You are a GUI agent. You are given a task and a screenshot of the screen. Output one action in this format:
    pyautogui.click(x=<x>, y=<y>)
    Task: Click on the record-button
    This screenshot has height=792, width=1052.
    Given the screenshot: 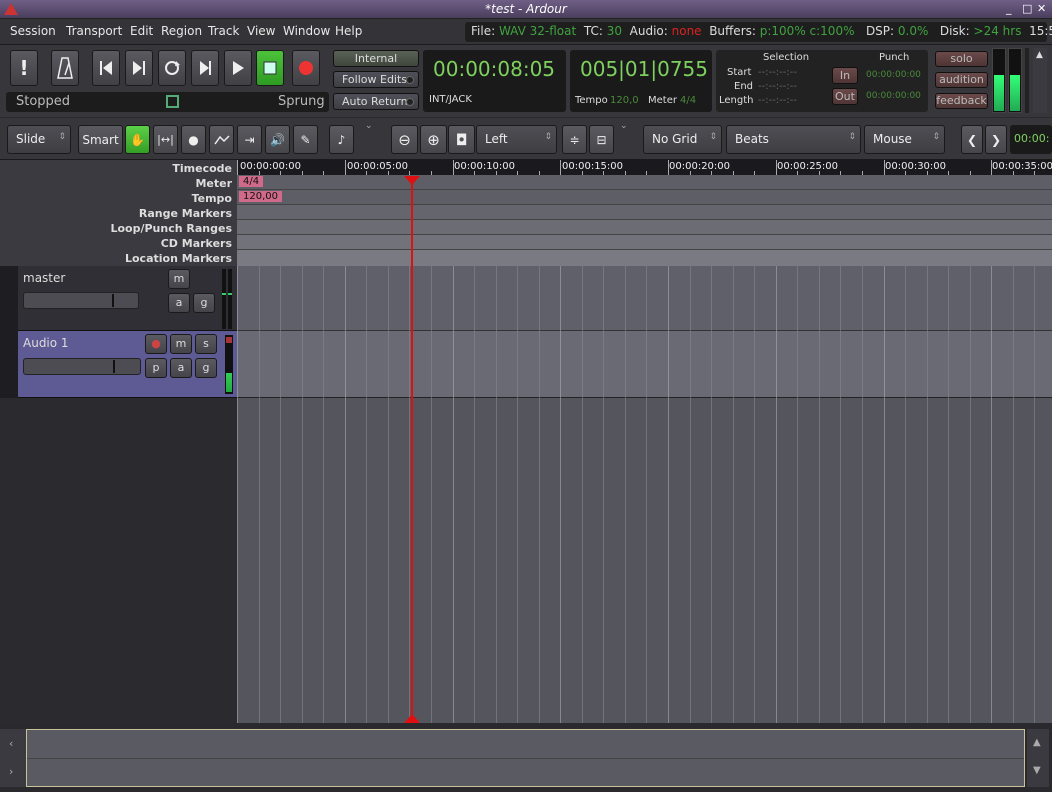 What is the action you would take?
    pyautogui.click(x=306, y=68)
    